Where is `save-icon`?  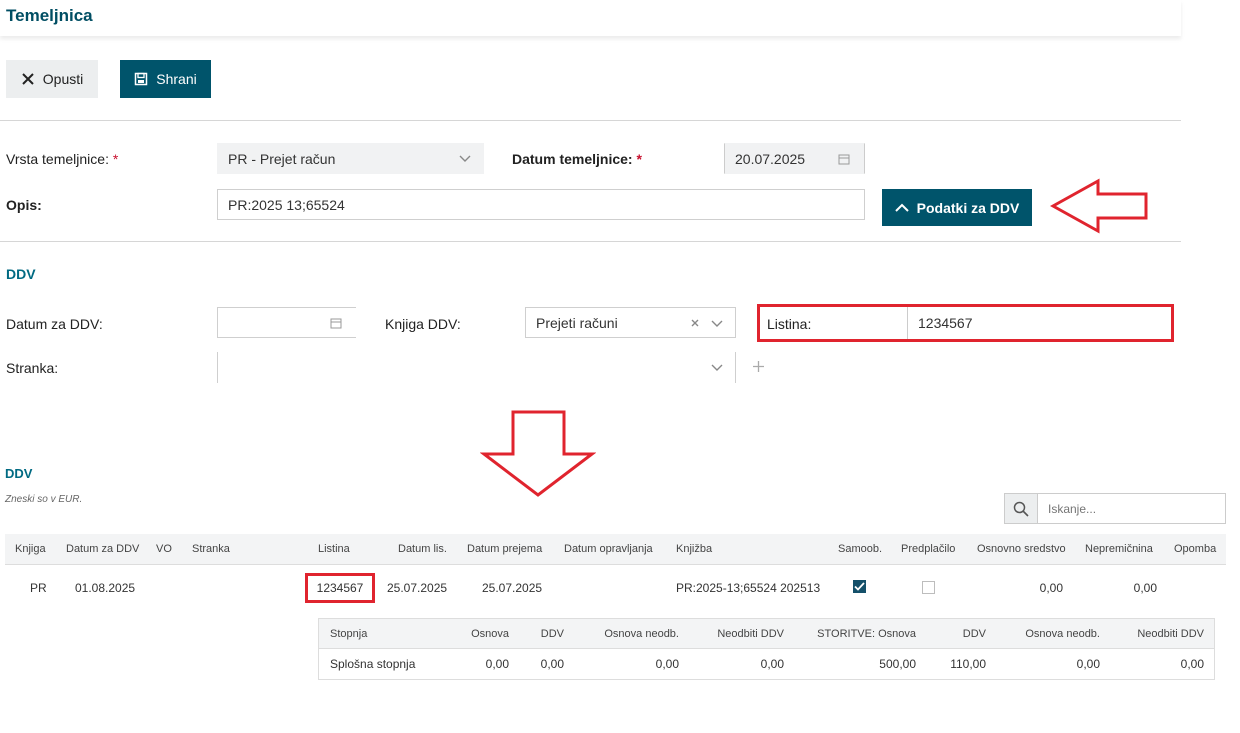 save-icon is located at coordinates (141, 79).